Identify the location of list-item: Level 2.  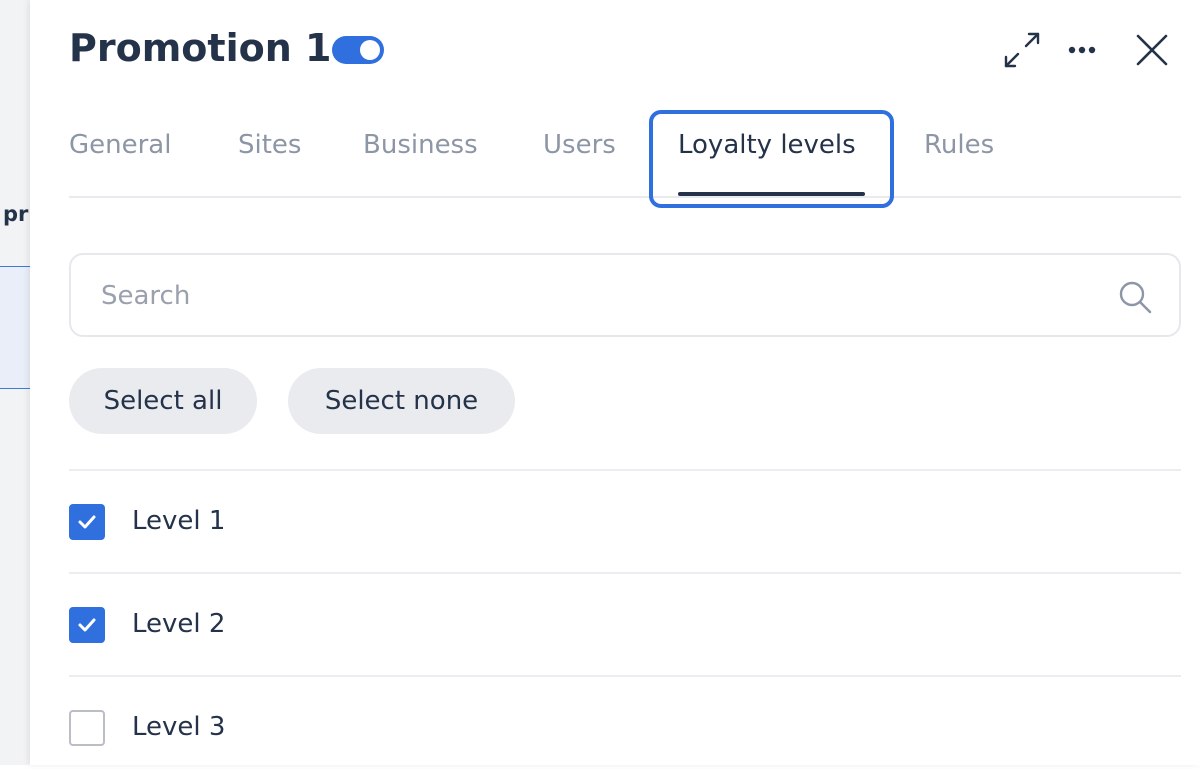
(625, 625).